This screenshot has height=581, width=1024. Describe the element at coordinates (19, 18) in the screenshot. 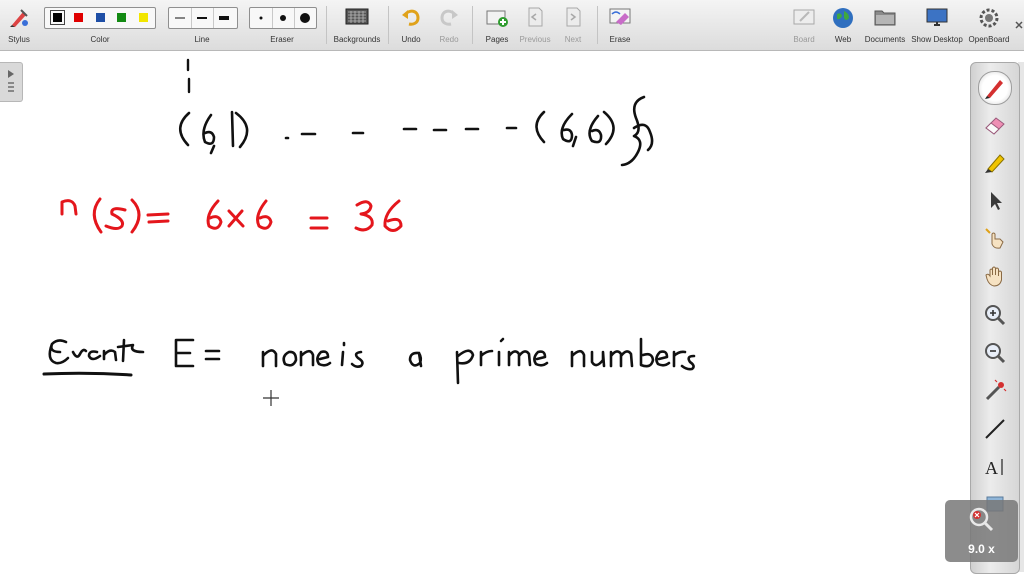

I see `stylus-icon` at that location.